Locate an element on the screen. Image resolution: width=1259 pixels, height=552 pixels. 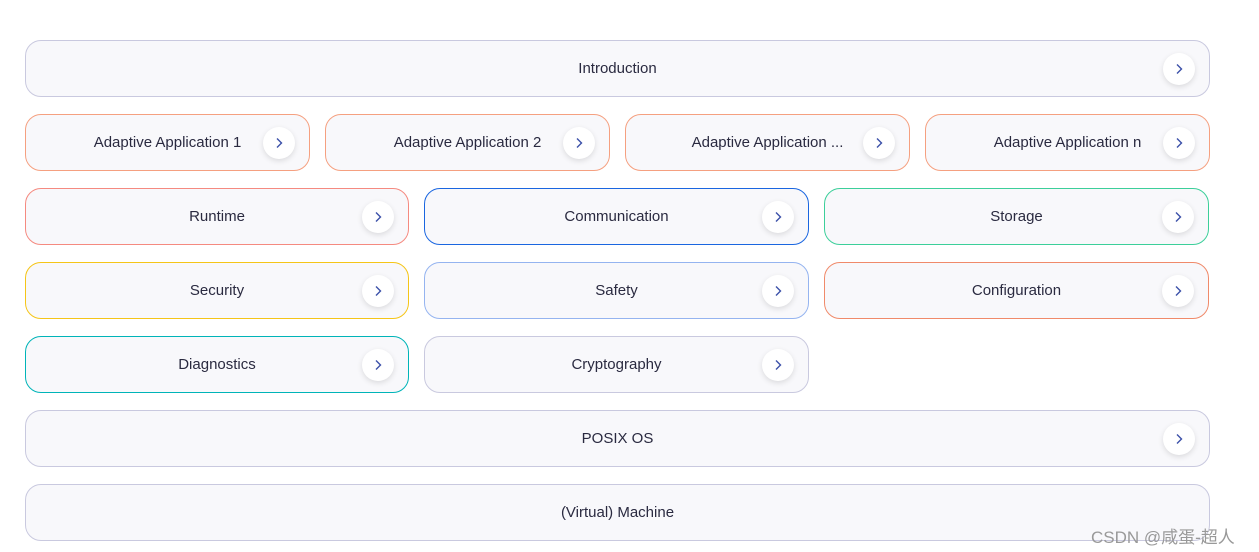
box-virtual-machine: (Virtual) Machine is located at coordinates (617, 512).